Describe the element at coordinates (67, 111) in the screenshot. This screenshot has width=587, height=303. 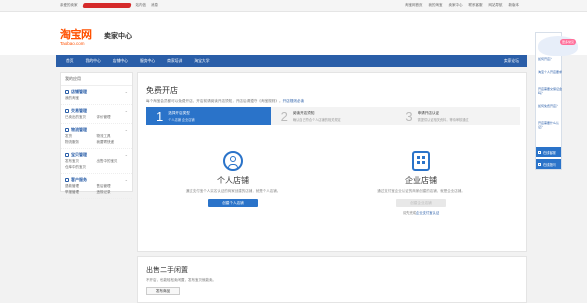
I see `trade-icon` at that location.